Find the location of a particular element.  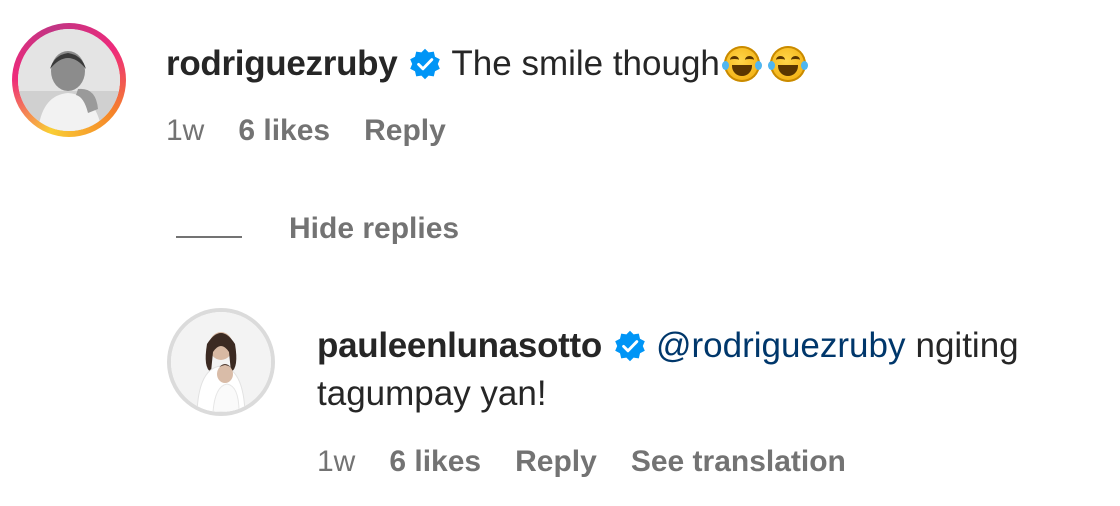

comment-time: 1w is located at coordinates (185, 131).